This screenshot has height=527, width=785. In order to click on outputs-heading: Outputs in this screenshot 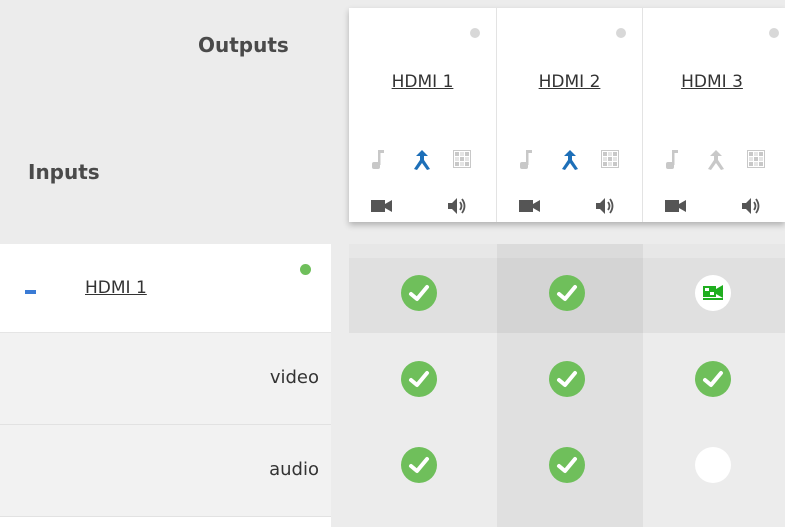, I will do `click(243, 45)`.